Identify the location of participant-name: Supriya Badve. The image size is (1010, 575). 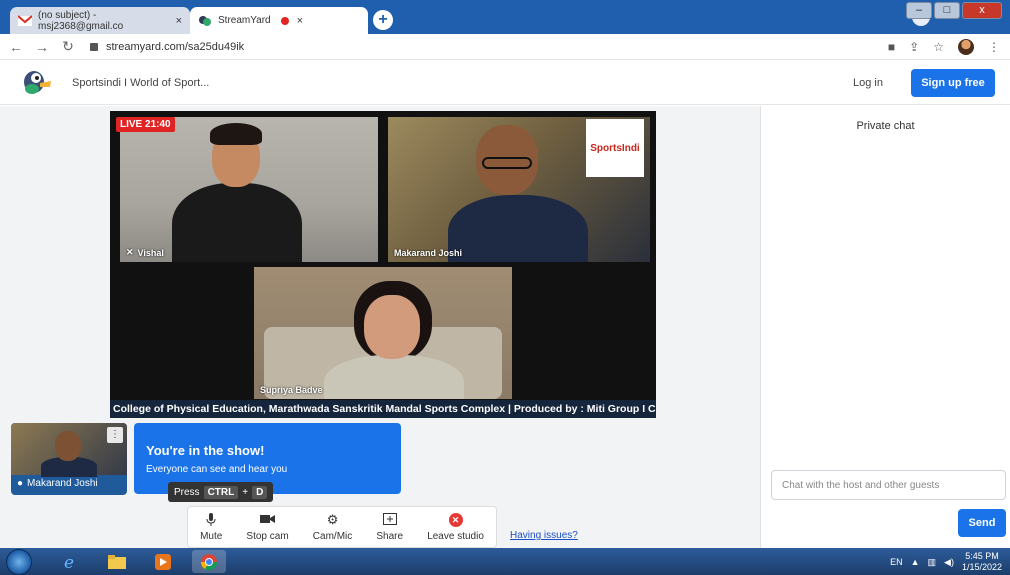
(291, 390).